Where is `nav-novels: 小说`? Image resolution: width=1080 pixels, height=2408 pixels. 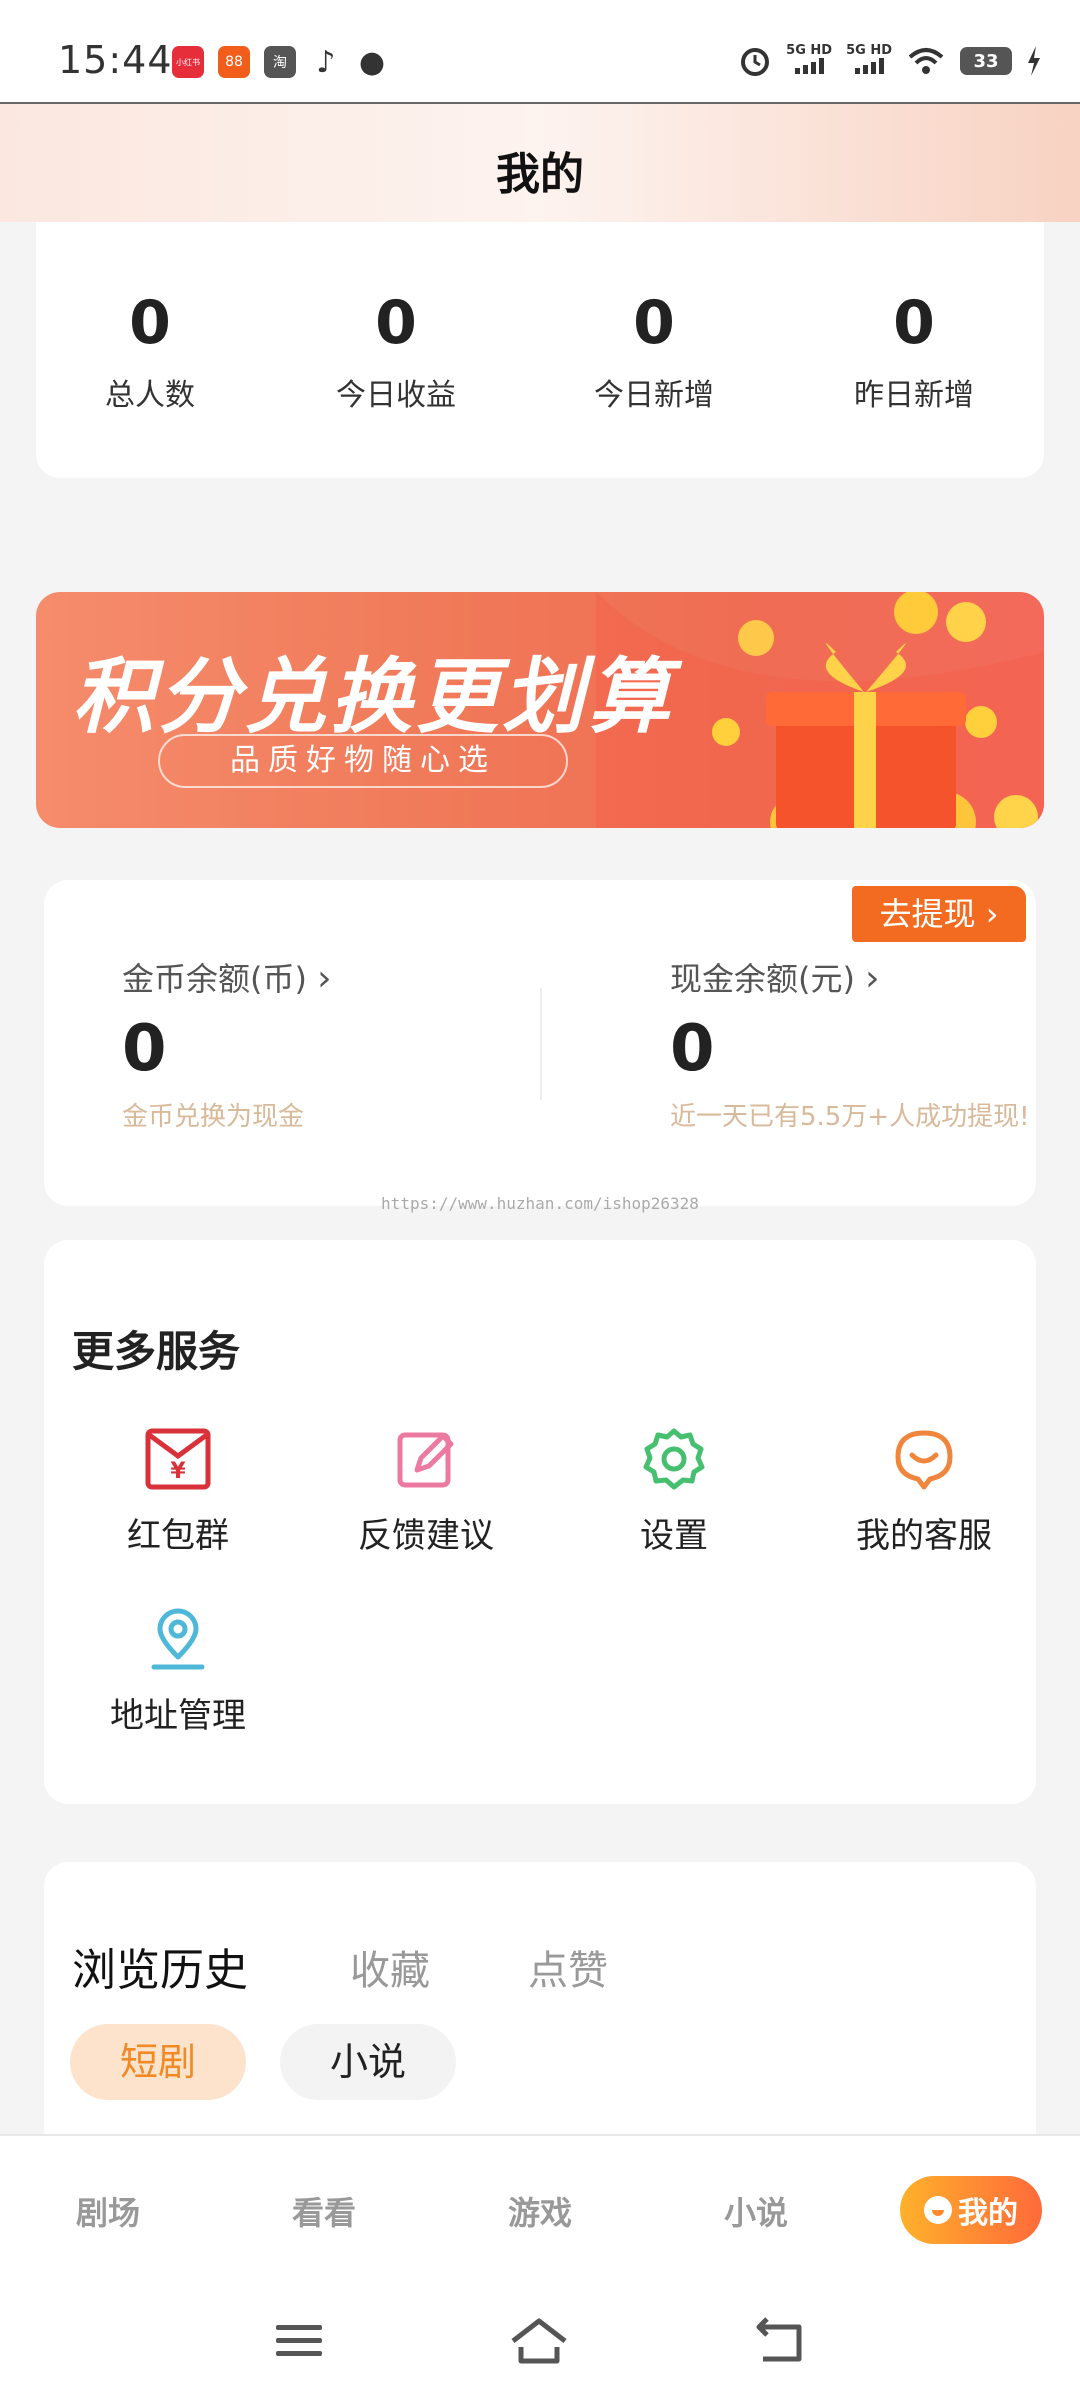
nav-novels: 小说 is located at coordinates (756, 2211).